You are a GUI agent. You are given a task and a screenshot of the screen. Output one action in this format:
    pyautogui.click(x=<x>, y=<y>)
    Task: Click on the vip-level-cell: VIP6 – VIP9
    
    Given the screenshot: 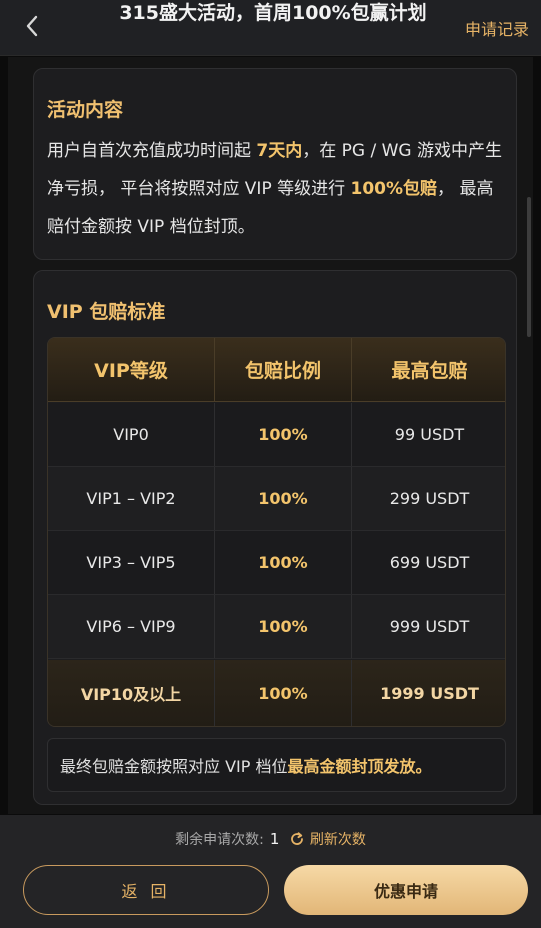 What is the action you would take?
    pyautogui.click(x=131, y=626)
    